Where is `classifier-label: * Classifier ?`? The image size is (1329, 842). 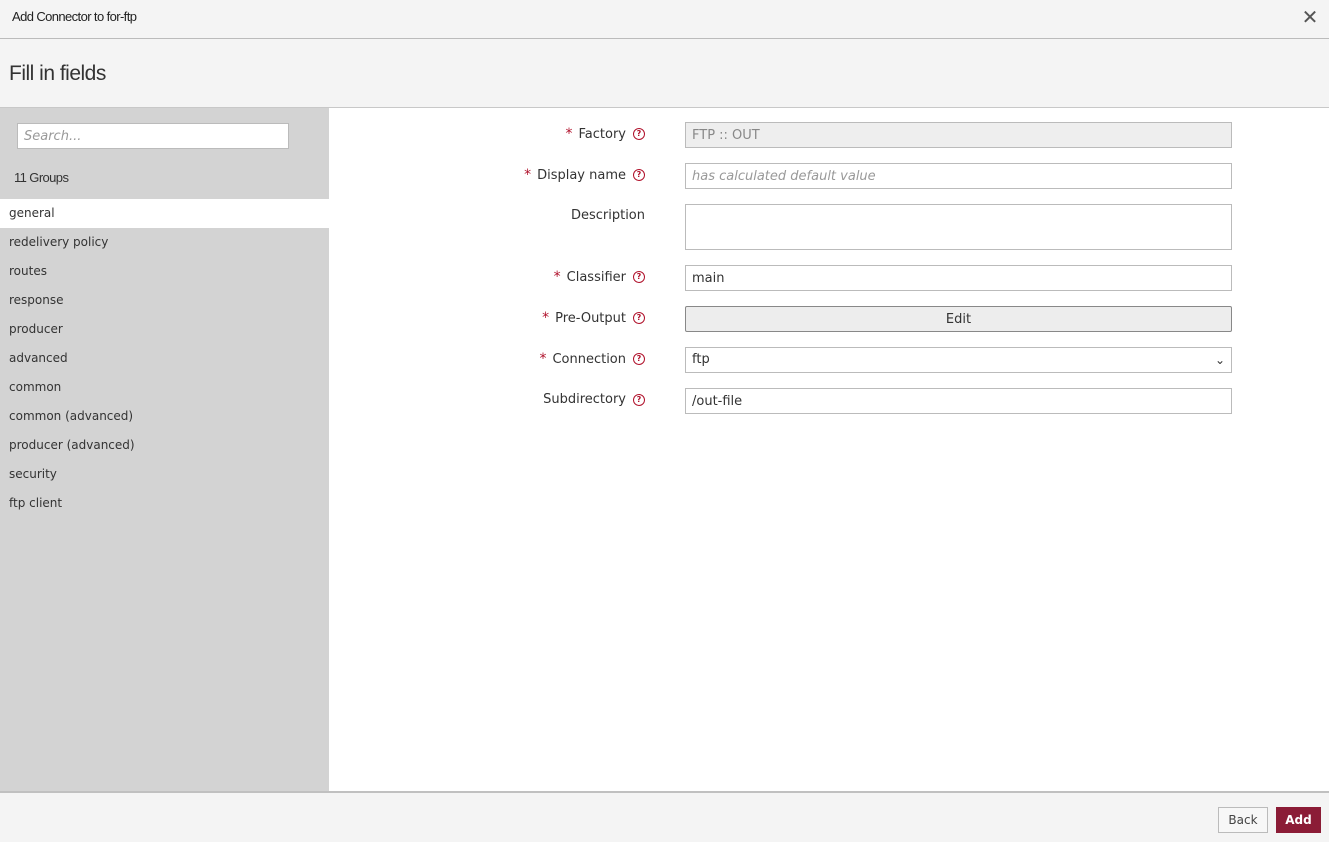
classifier-label: * Classifier ? is located at coordinates (599, 277).